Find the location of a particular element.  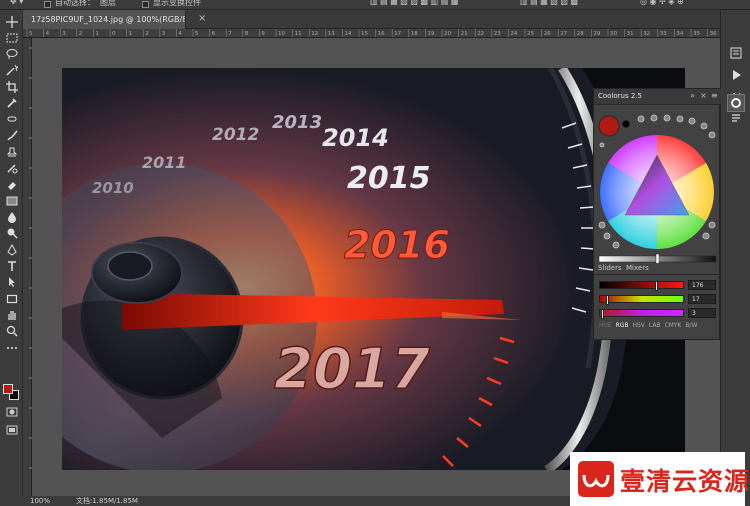

mode-hsv: HSV is located at coordinates (638, 325).